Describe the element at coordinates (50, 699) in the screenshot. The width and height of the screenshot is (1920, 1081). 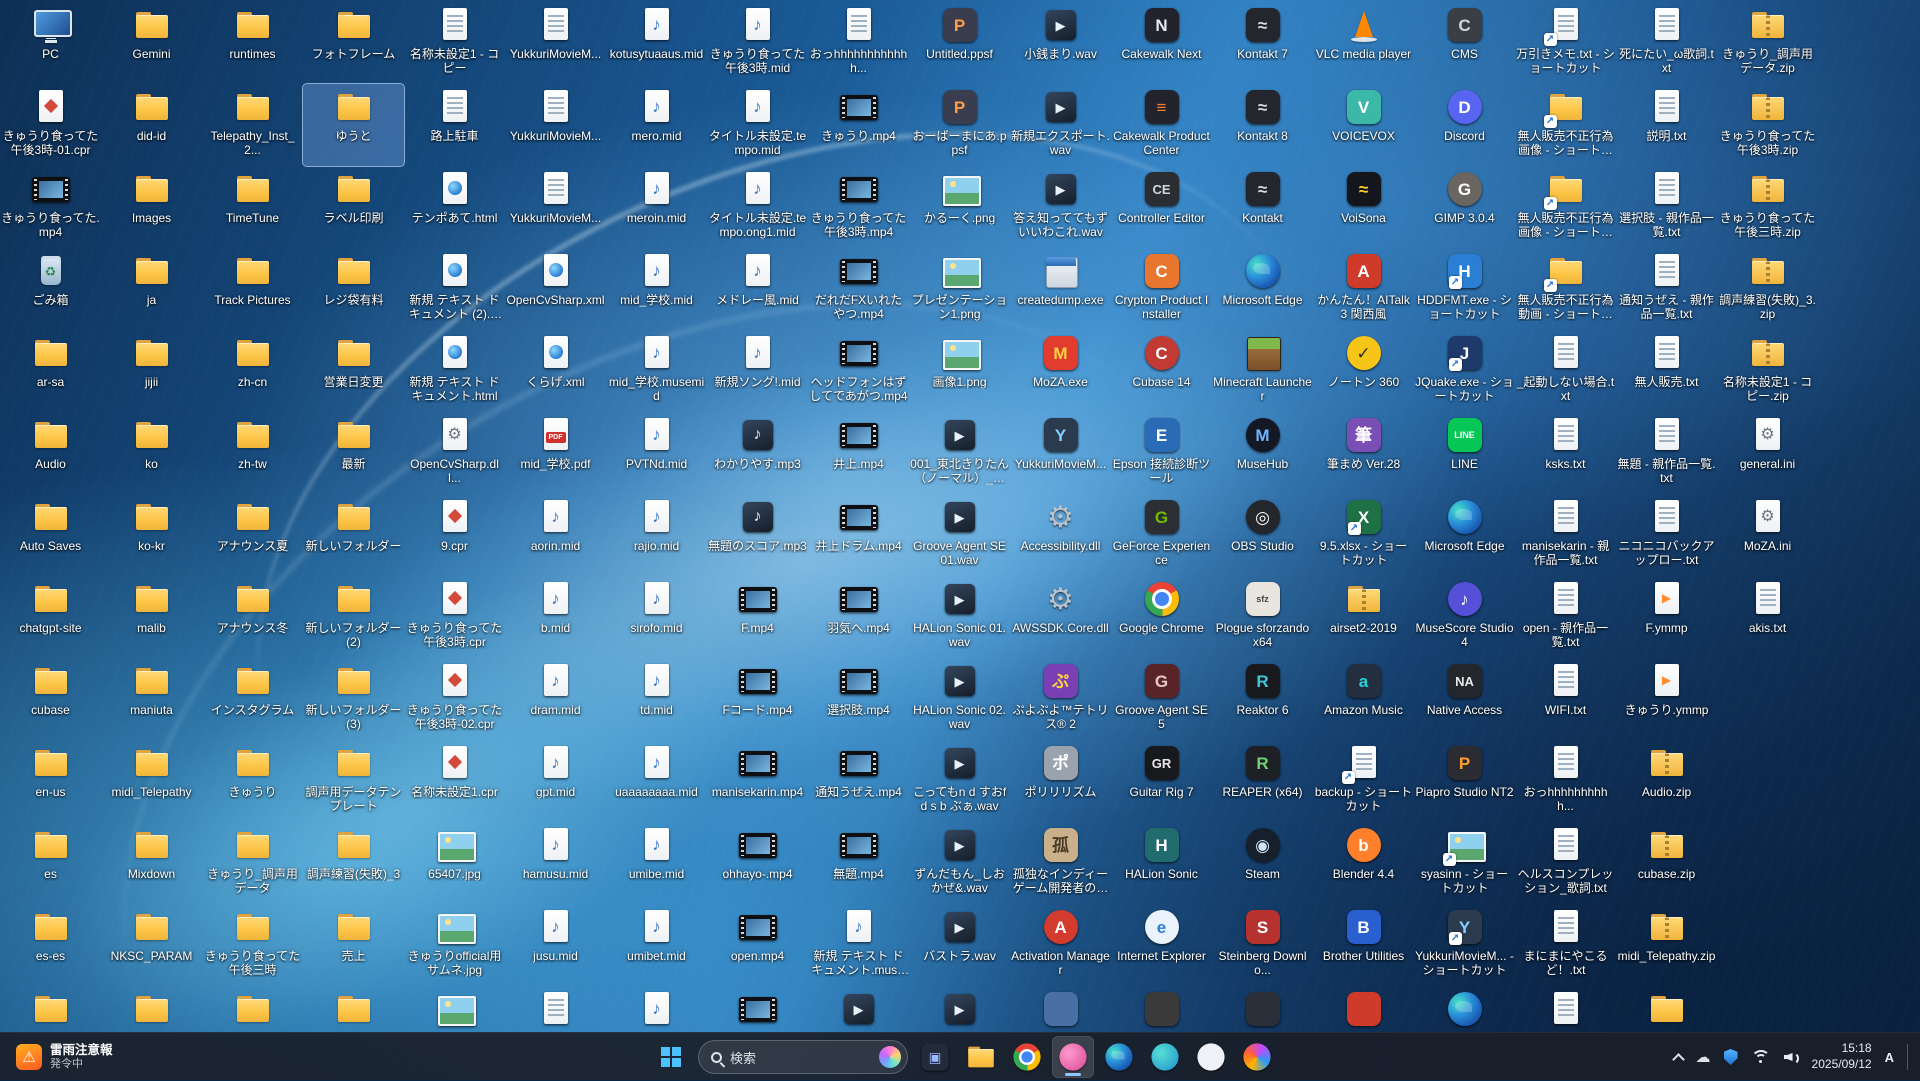
I see `desktop-icon: cubase` at that location.